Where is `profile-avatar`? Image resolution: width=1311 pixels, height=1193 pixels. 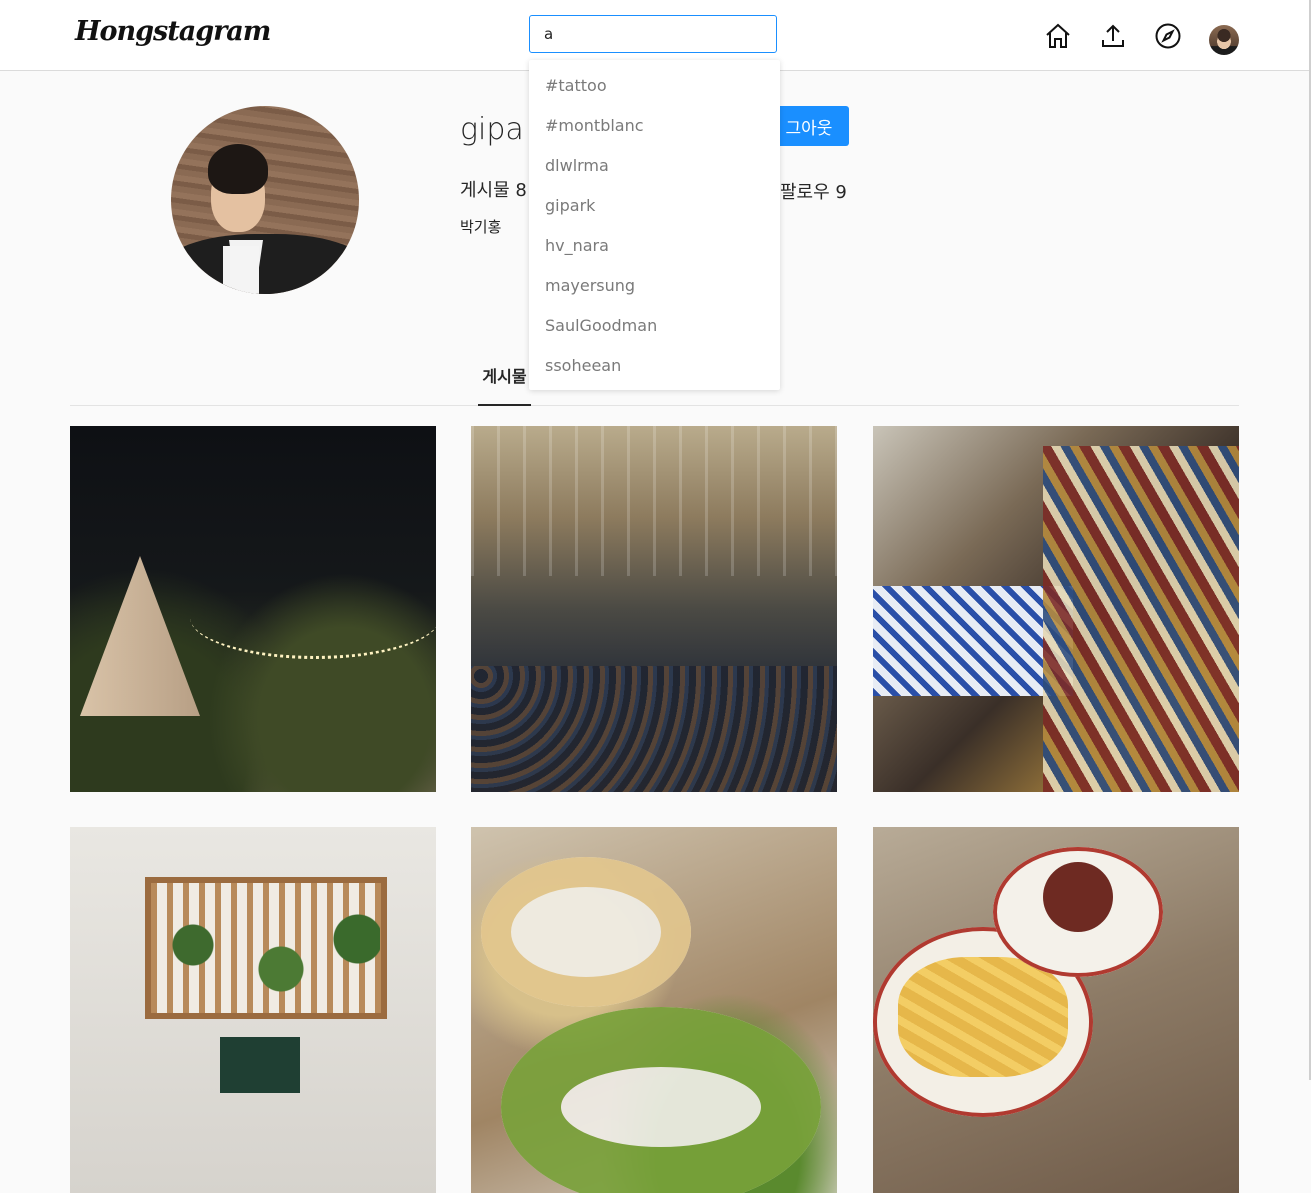 profile-avatar is located at coordinates (1224, 40).